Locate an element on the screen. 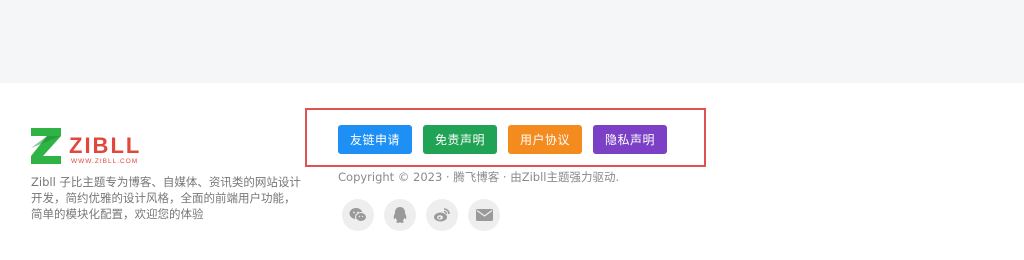  friend-link-button: 友链申请 is located at coordinates (375, 139).